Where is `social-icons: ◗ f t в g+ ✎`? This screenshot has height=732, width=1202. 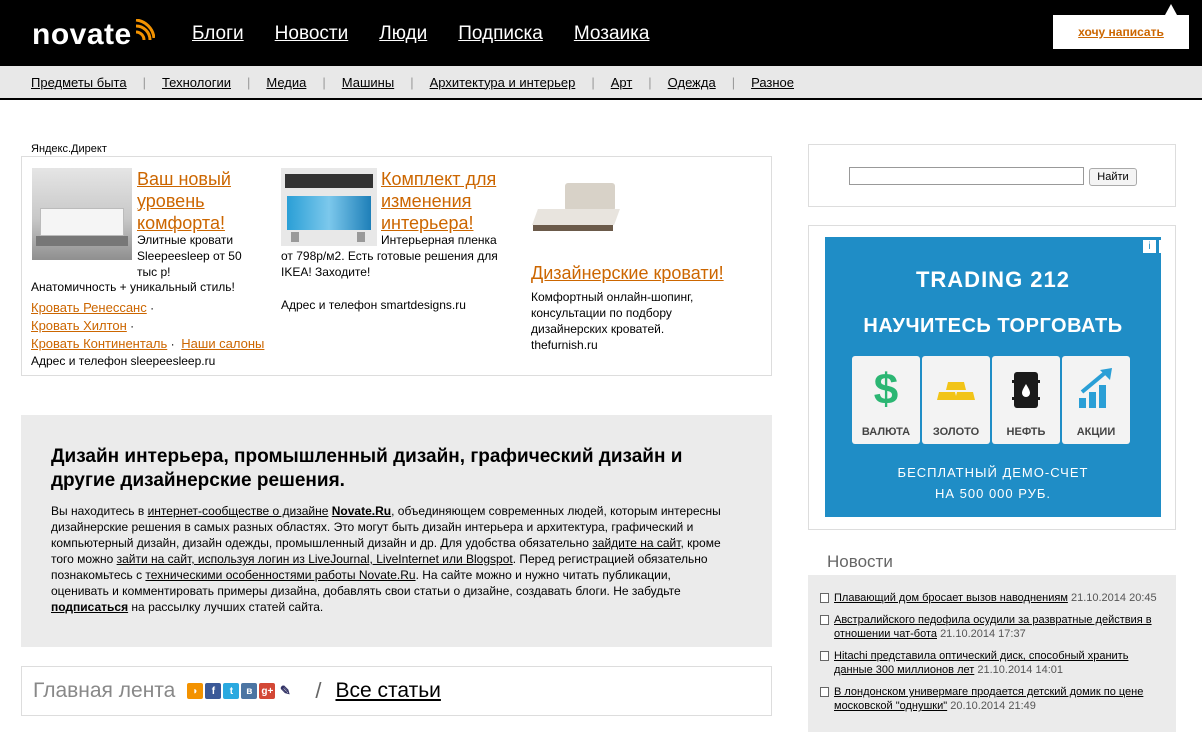 social-icons: ◗ f t в g+ ✎ is located at coordinates (240, 691).